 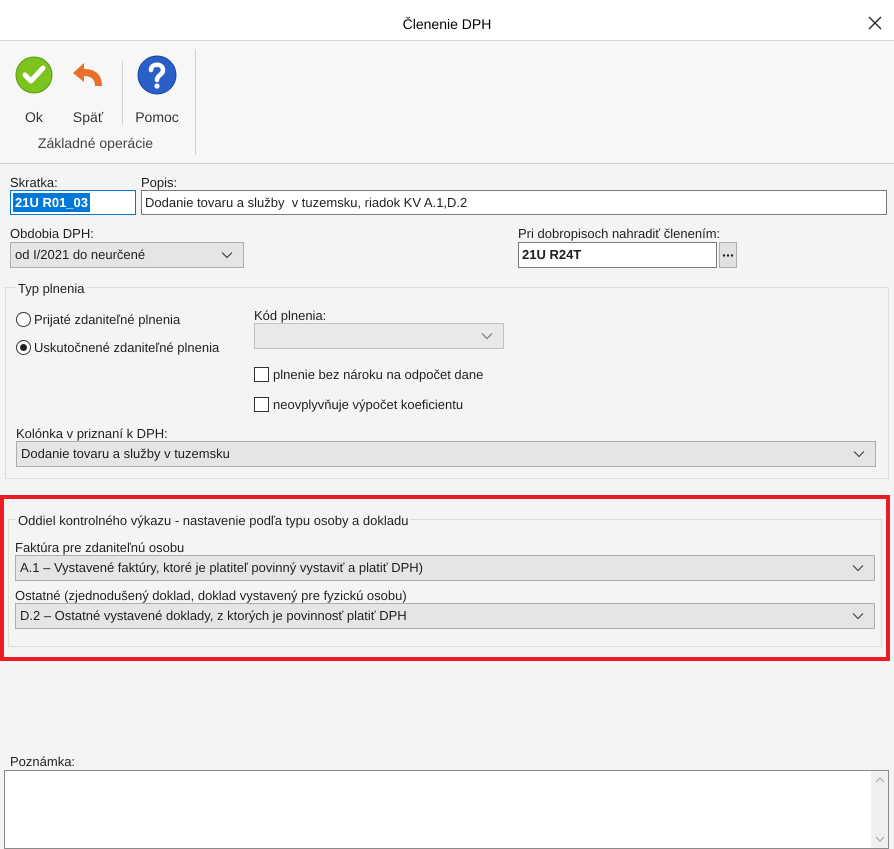 I want to click on checkbox-label: neovplyvňuje výpočet koeficientu, so click(x=368, y=405).